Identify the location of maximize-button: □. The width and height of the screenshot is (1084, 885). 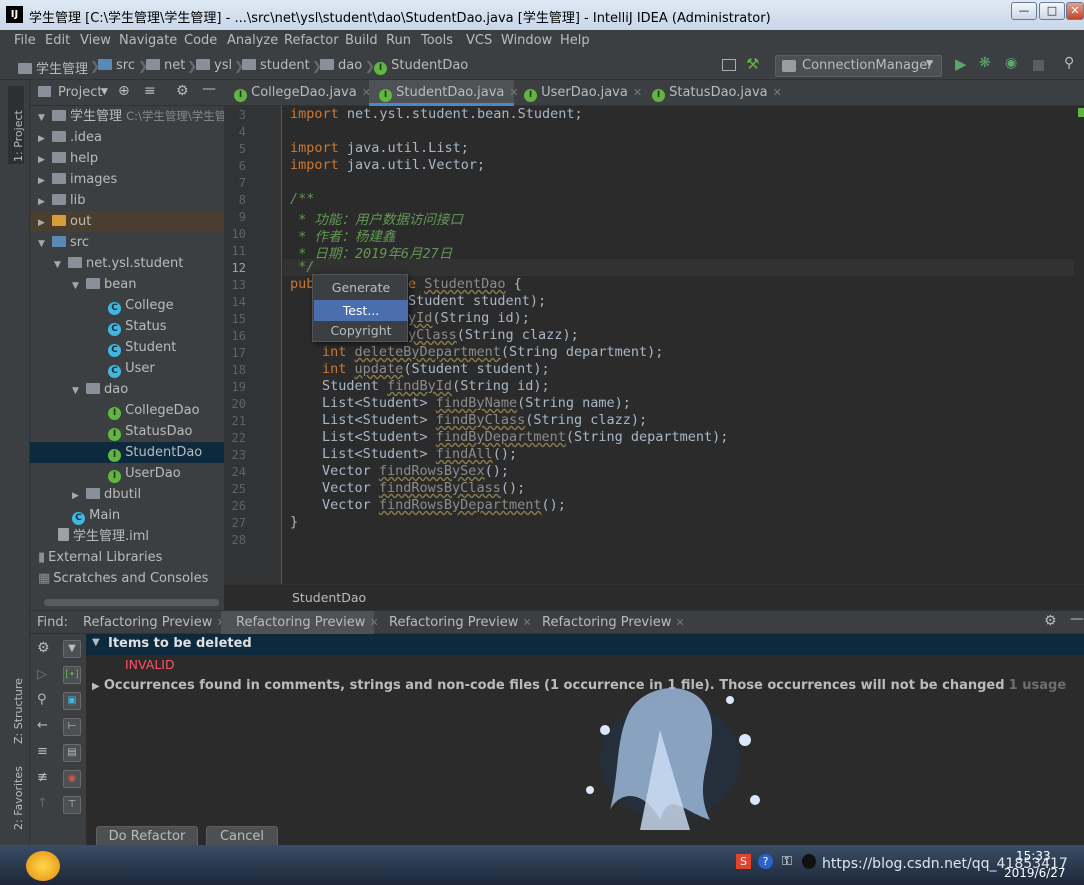
(1052, 11).